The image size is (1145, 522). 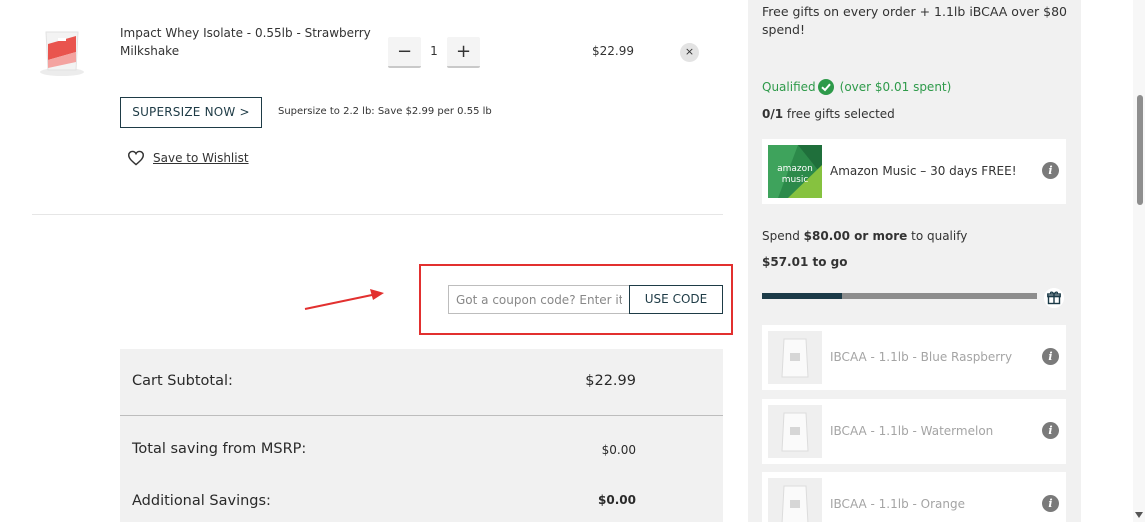 I want to click on spend-amount: $80.00 or more, so click(x=855, y=236).